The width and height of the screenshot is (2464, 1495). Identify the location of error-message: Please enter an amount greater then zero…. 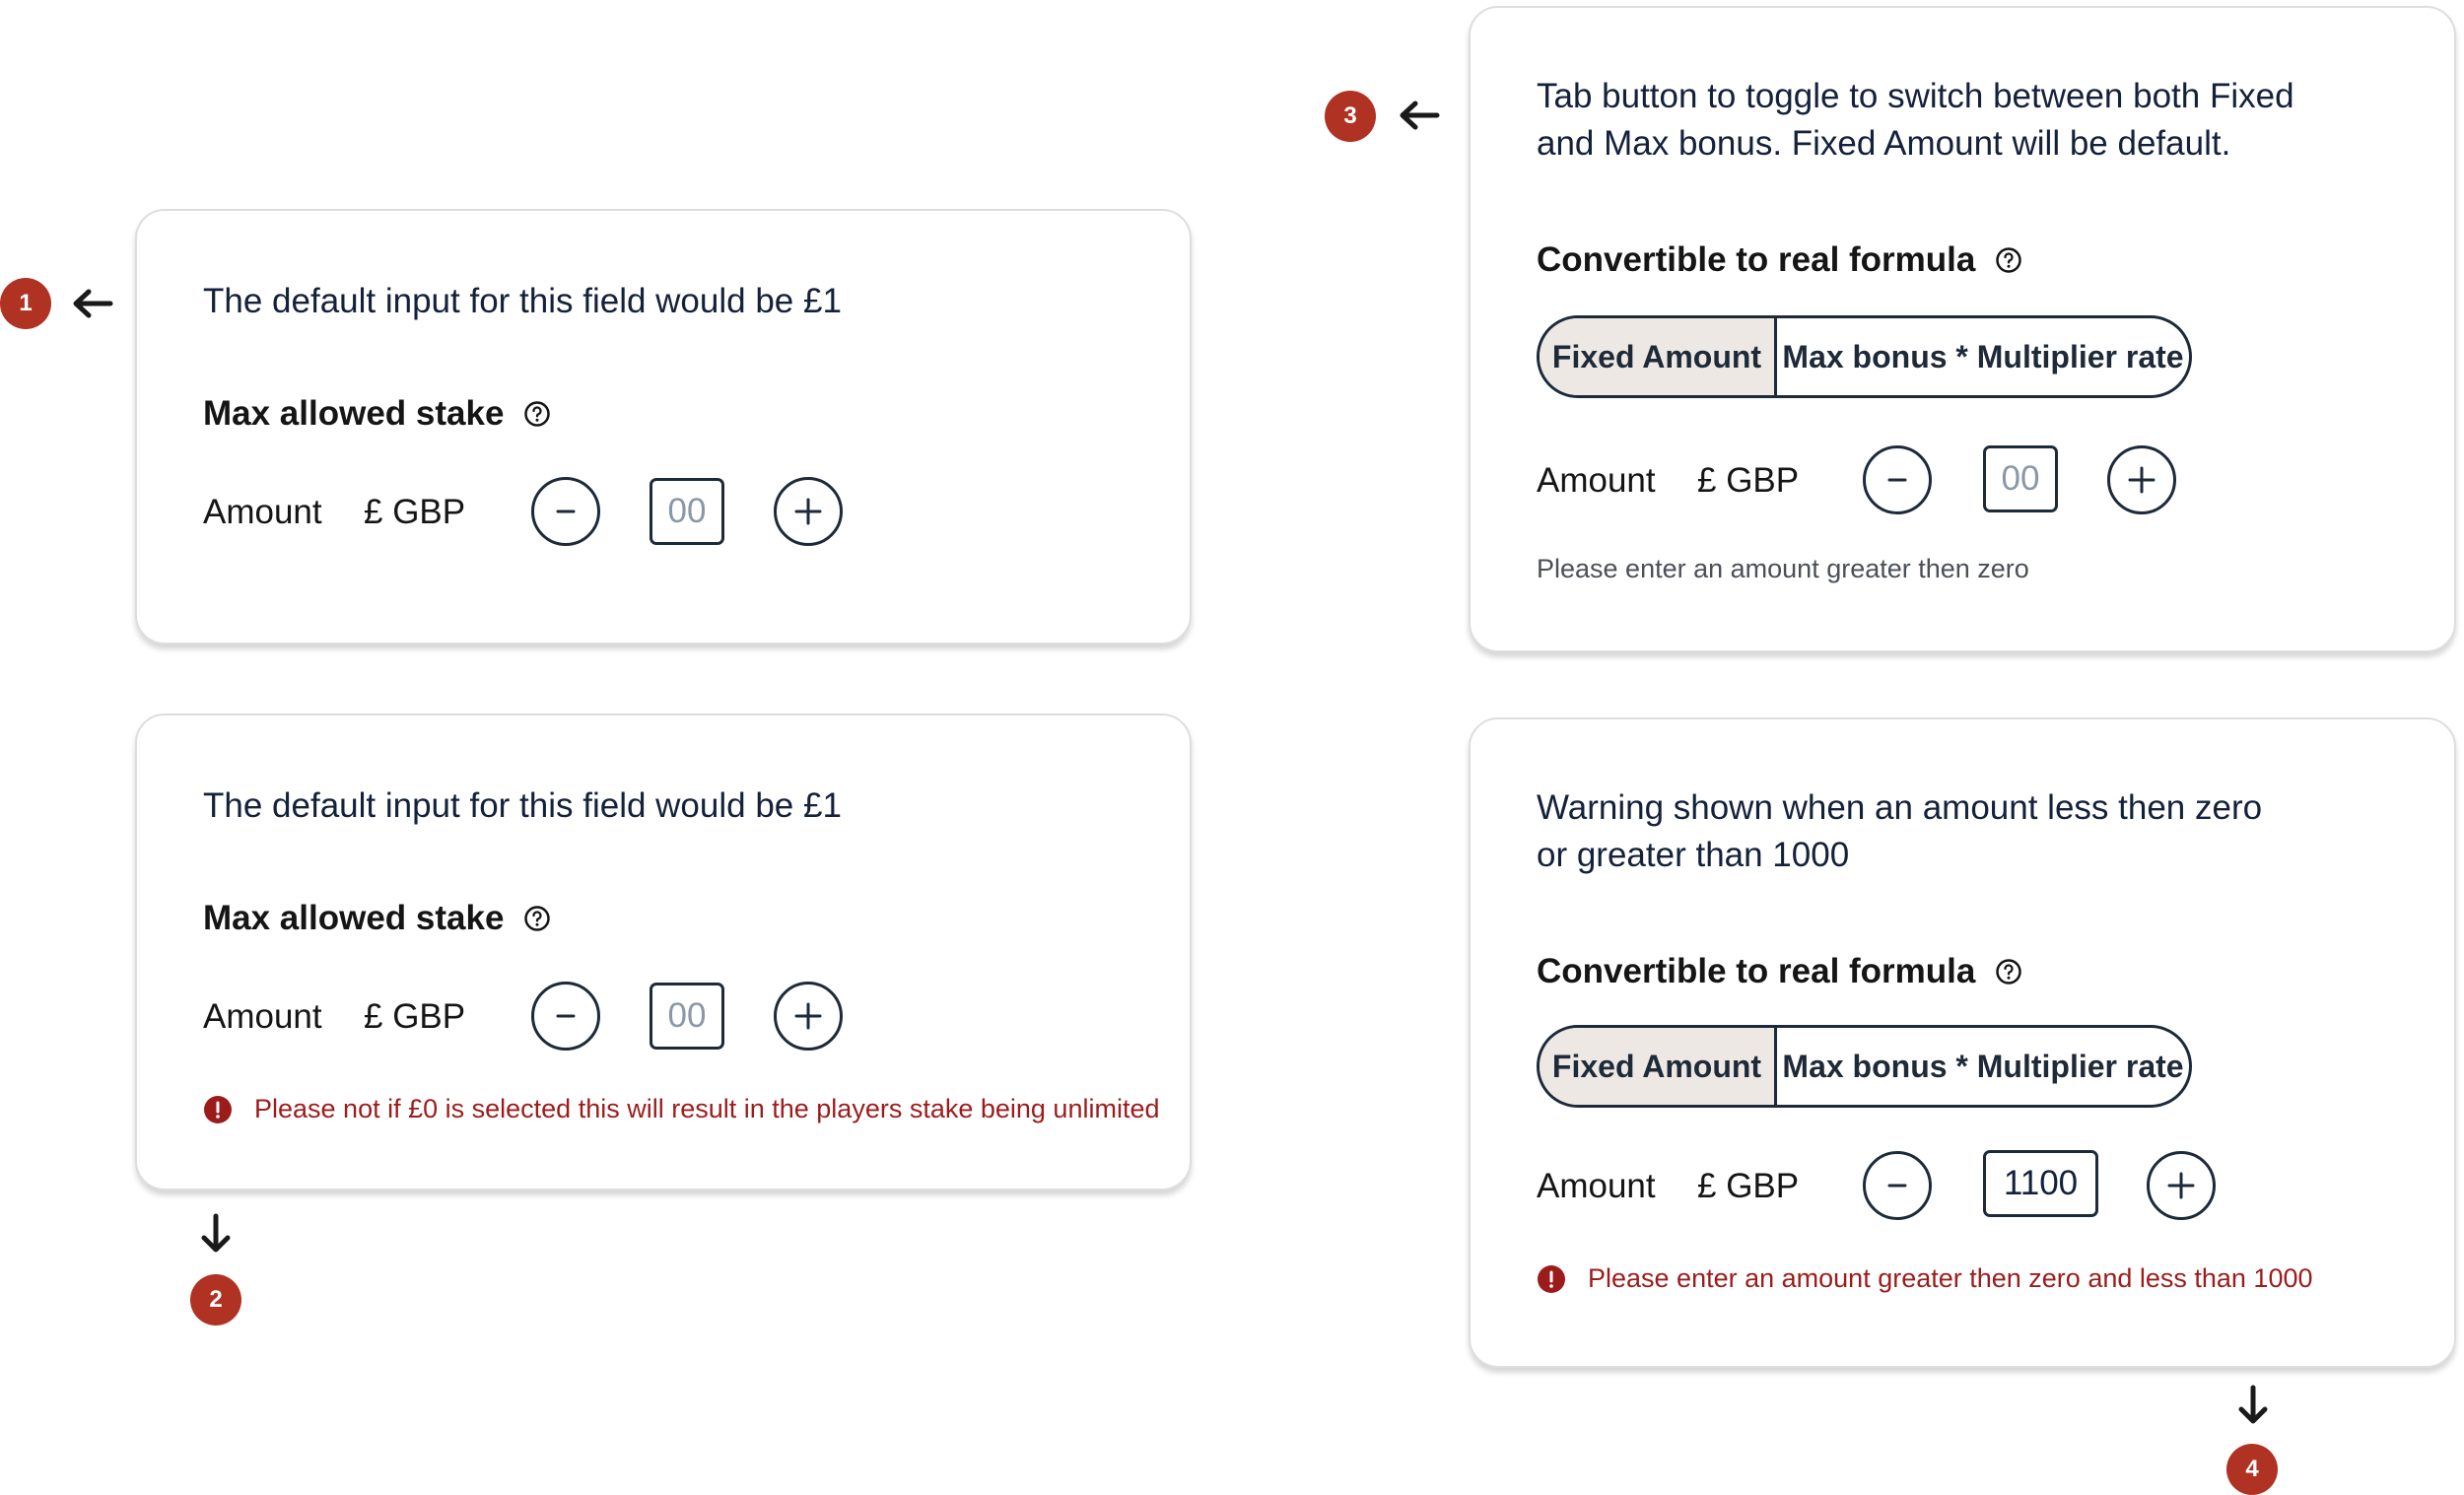
(1925, 1278).